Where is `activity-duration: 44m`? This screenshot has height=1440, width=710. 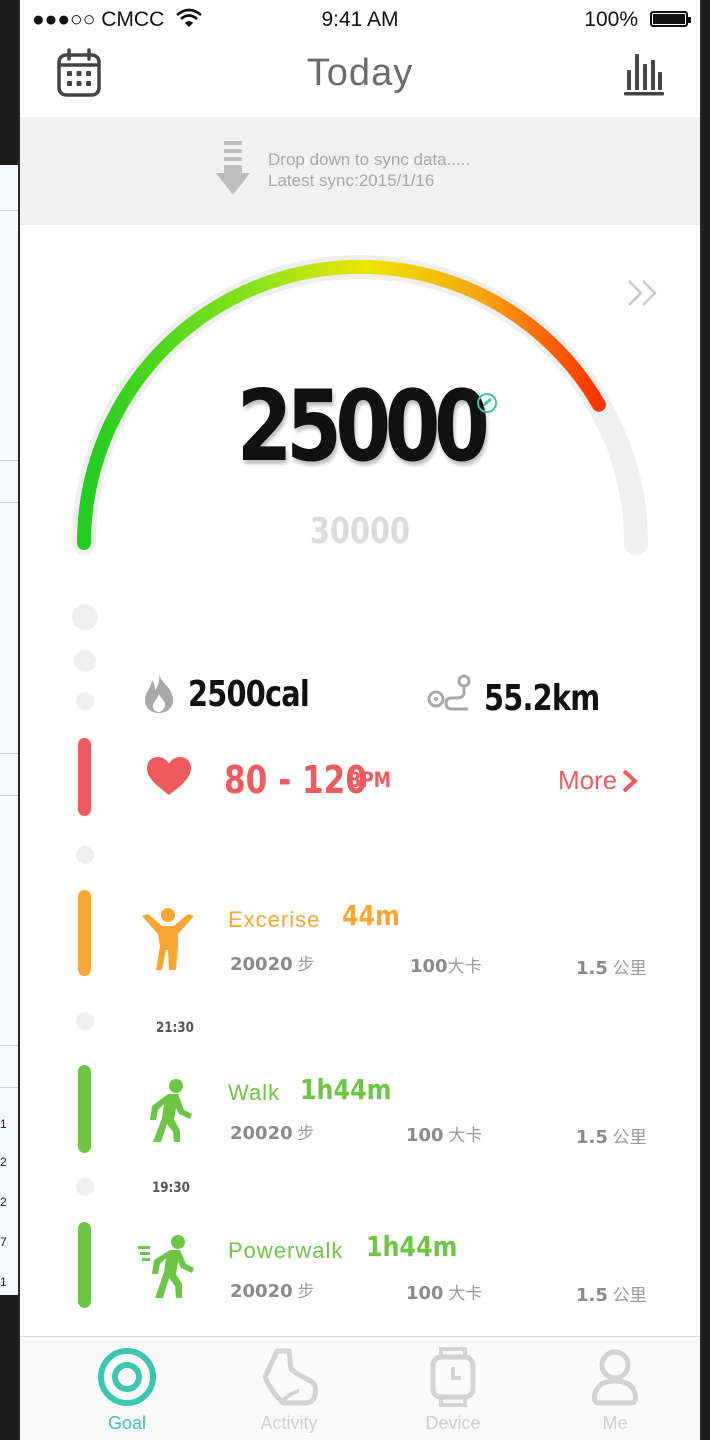
activity-duration: 44m is located at coordinates (371, 915).